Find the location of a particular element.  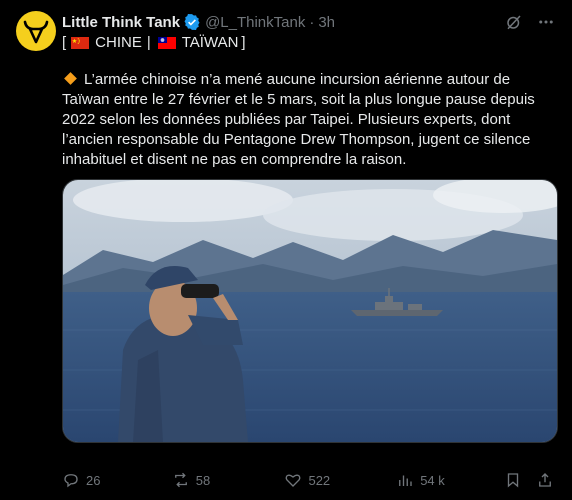

more-icon is located at coordinates (546, 22).